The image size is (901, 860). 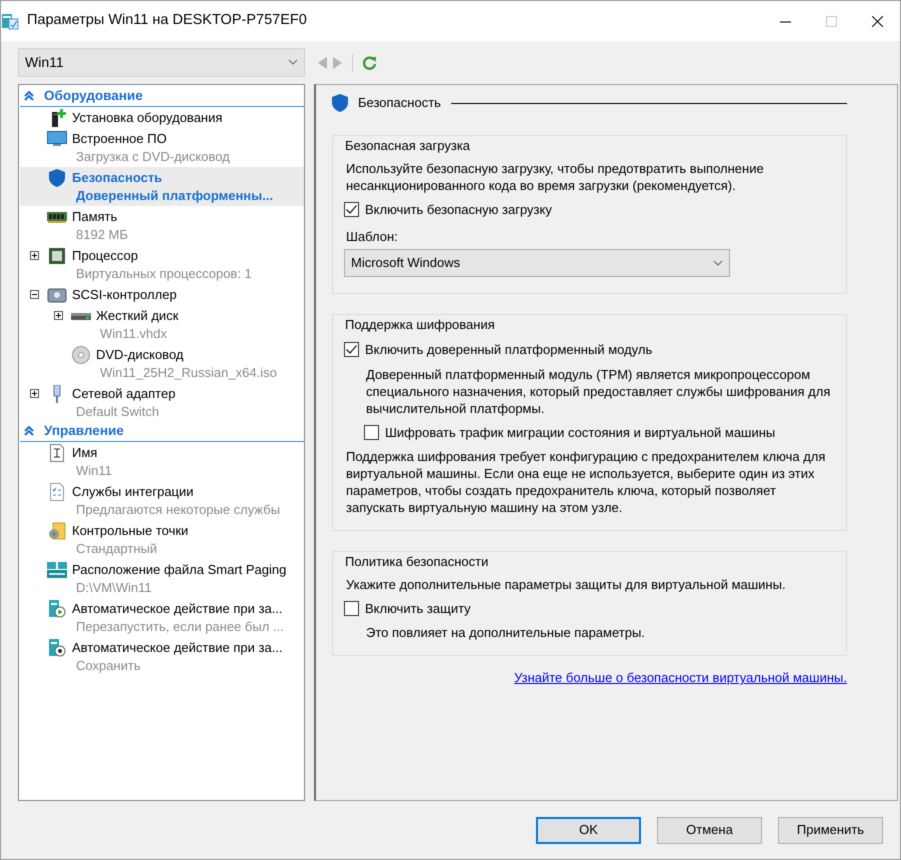 What do you see at coordinates (370, 63) in the screenshot?
I see `refresh-icon` at bounding box center [370, 63].